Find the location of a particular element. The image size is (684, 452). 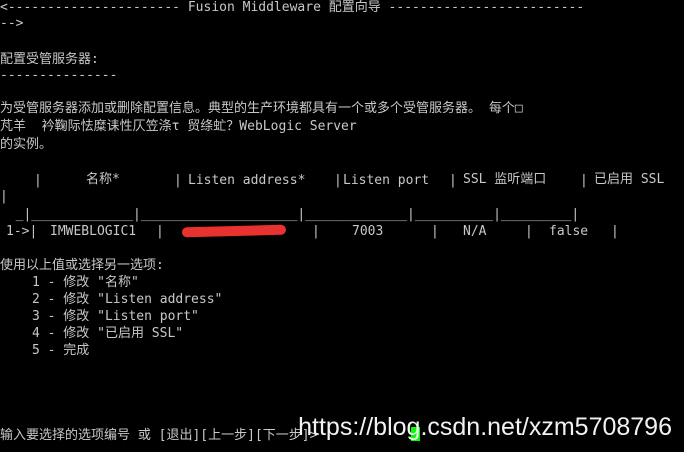

row-marker: 1->| is located at coordinates (22, 231).